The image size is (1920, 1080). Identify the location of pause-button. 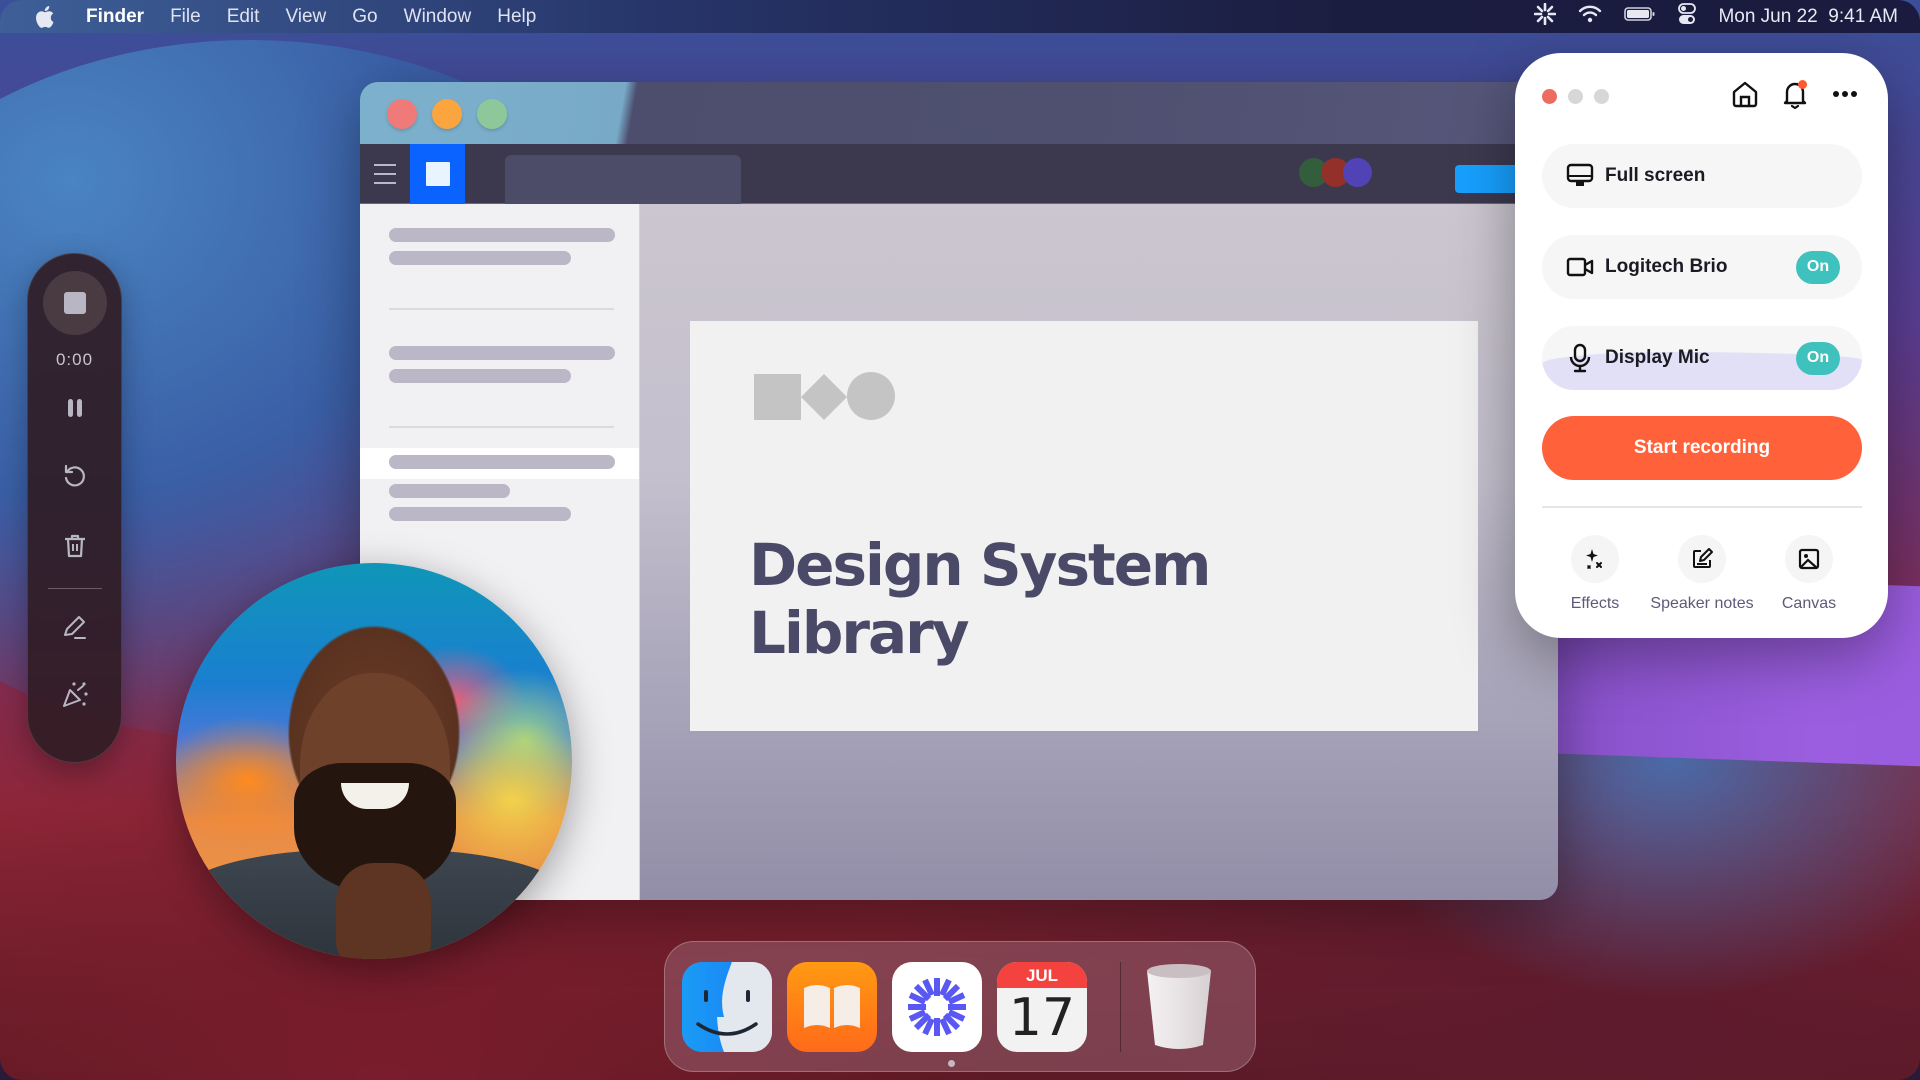
(75, 408).